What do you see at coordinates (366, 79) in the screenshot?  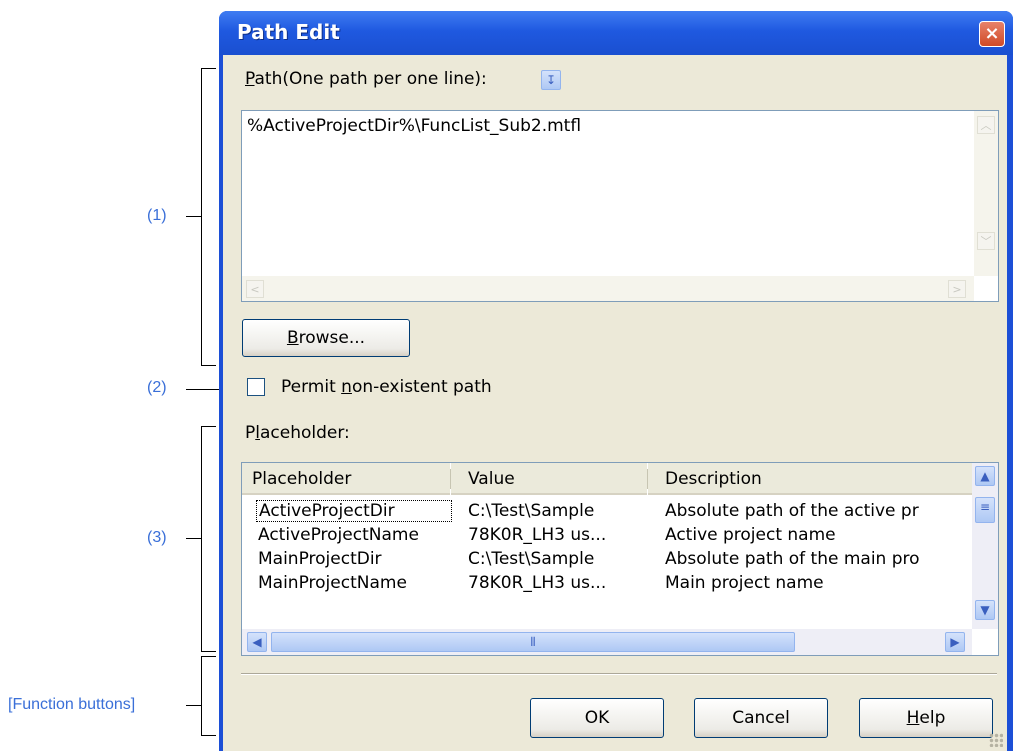 I see `path-label: Path(One path per one line):` at bounding box center [366, 79].